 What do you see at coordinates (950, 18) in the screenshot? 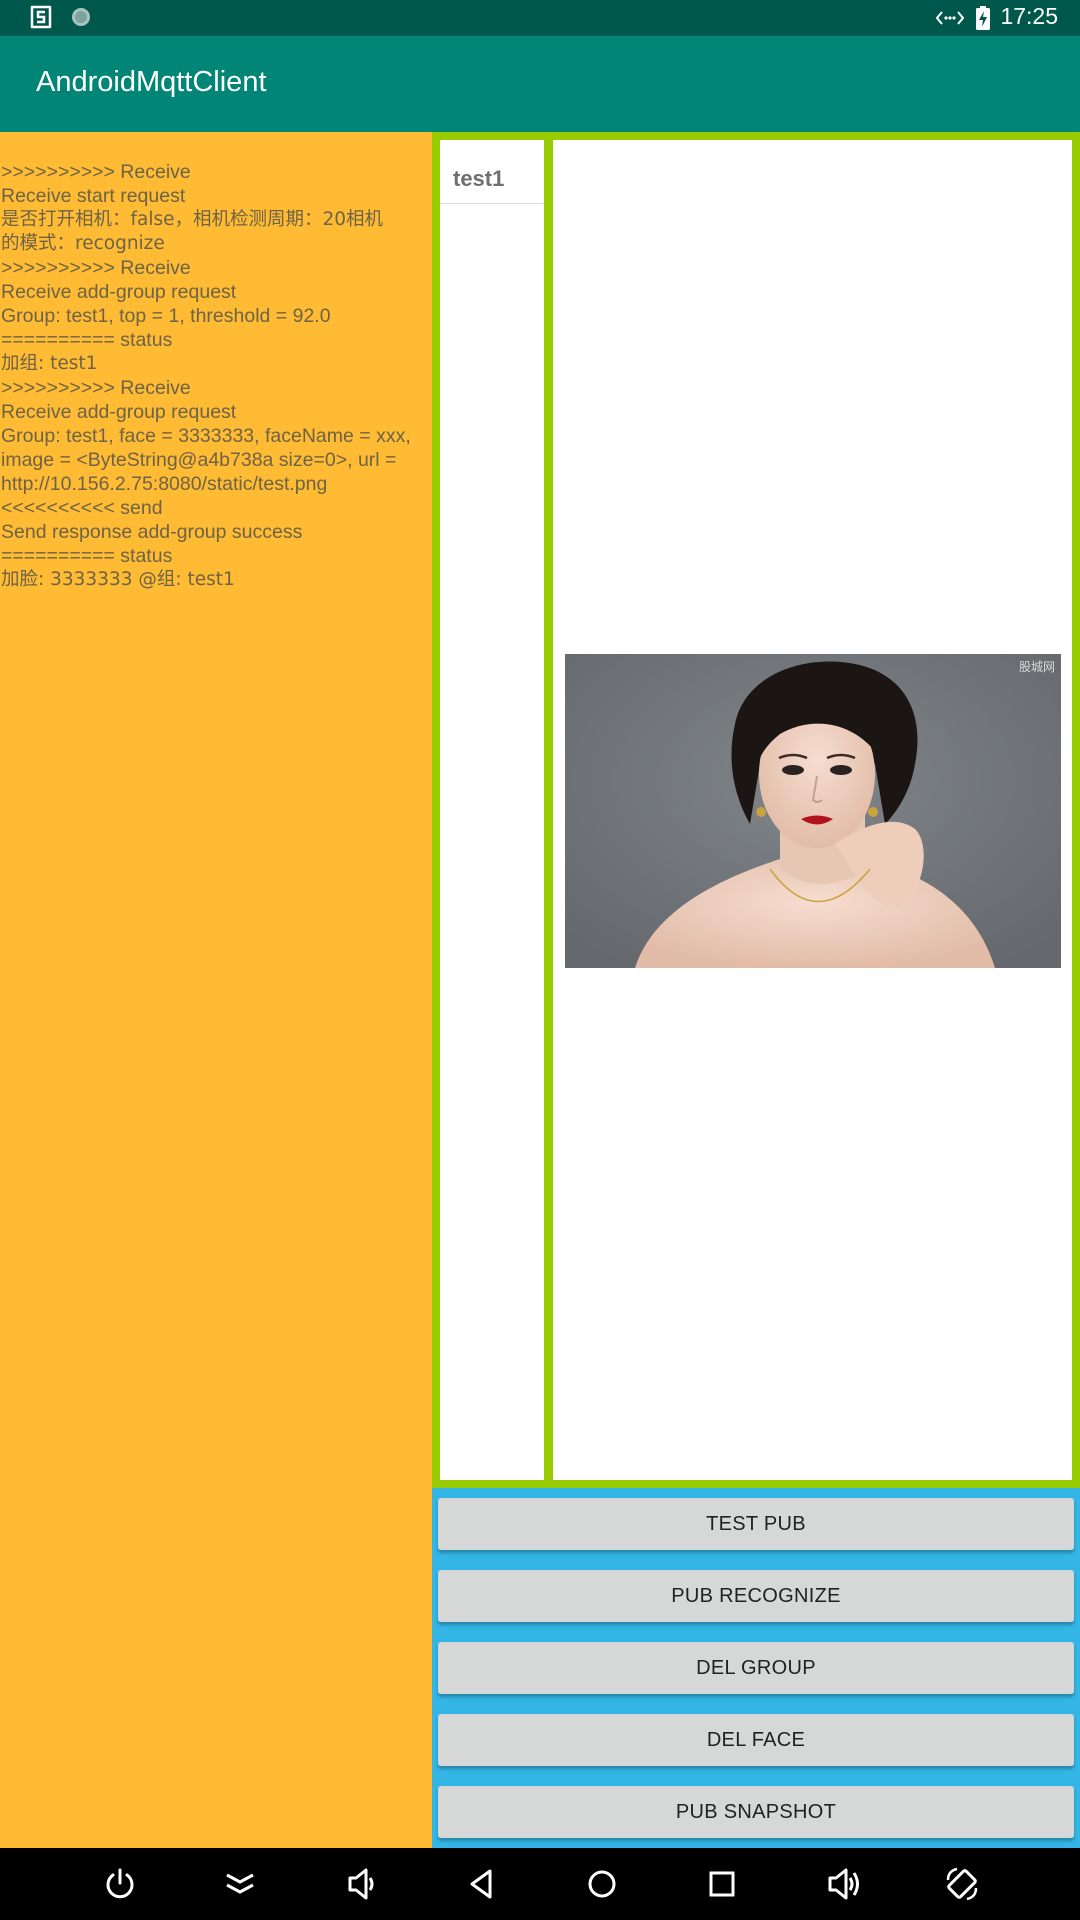
I see `data-transfer-icon` at bounding box center [950, 18].